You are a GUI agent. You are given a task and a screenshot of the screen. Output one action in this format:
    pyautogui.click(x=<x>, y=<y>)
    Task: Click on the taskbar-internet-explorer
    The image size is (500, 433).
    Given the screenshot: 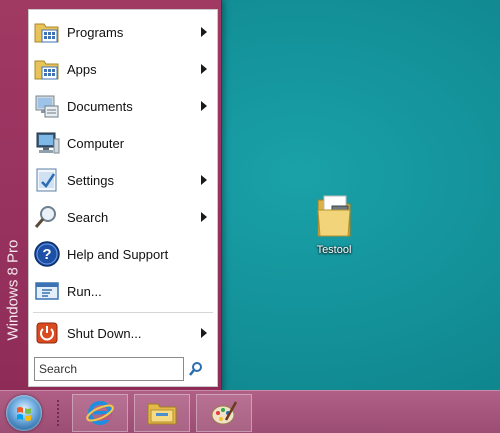 What is the action you would take?
    pyautogui.click(x=100, y=413)
    